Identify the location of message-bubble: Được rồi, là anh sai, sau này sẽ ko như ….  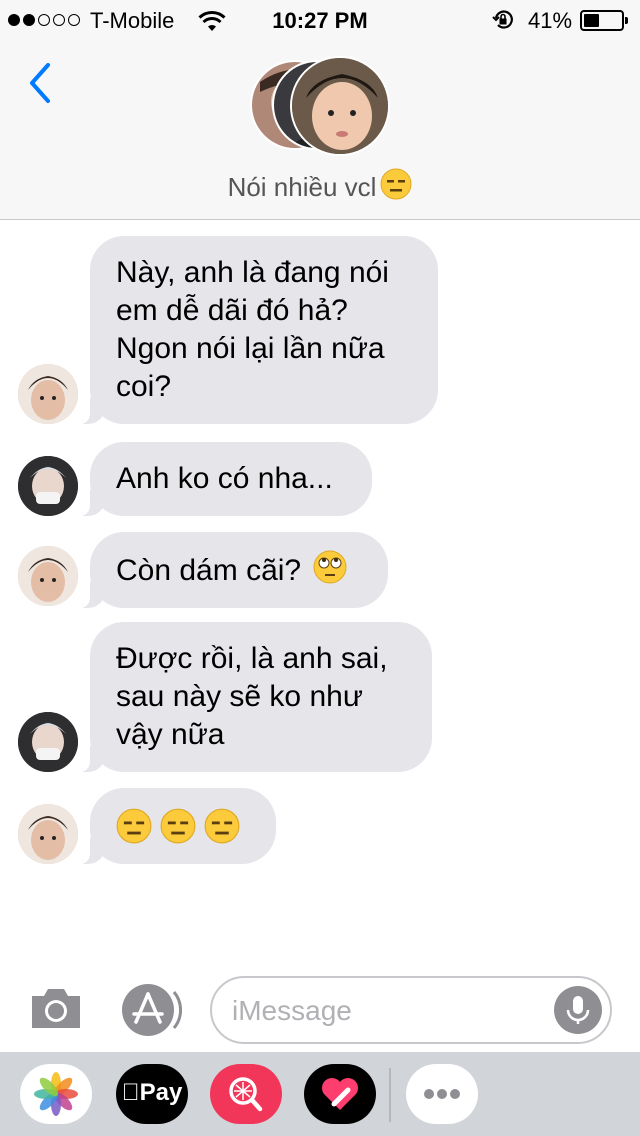
(256, 697).